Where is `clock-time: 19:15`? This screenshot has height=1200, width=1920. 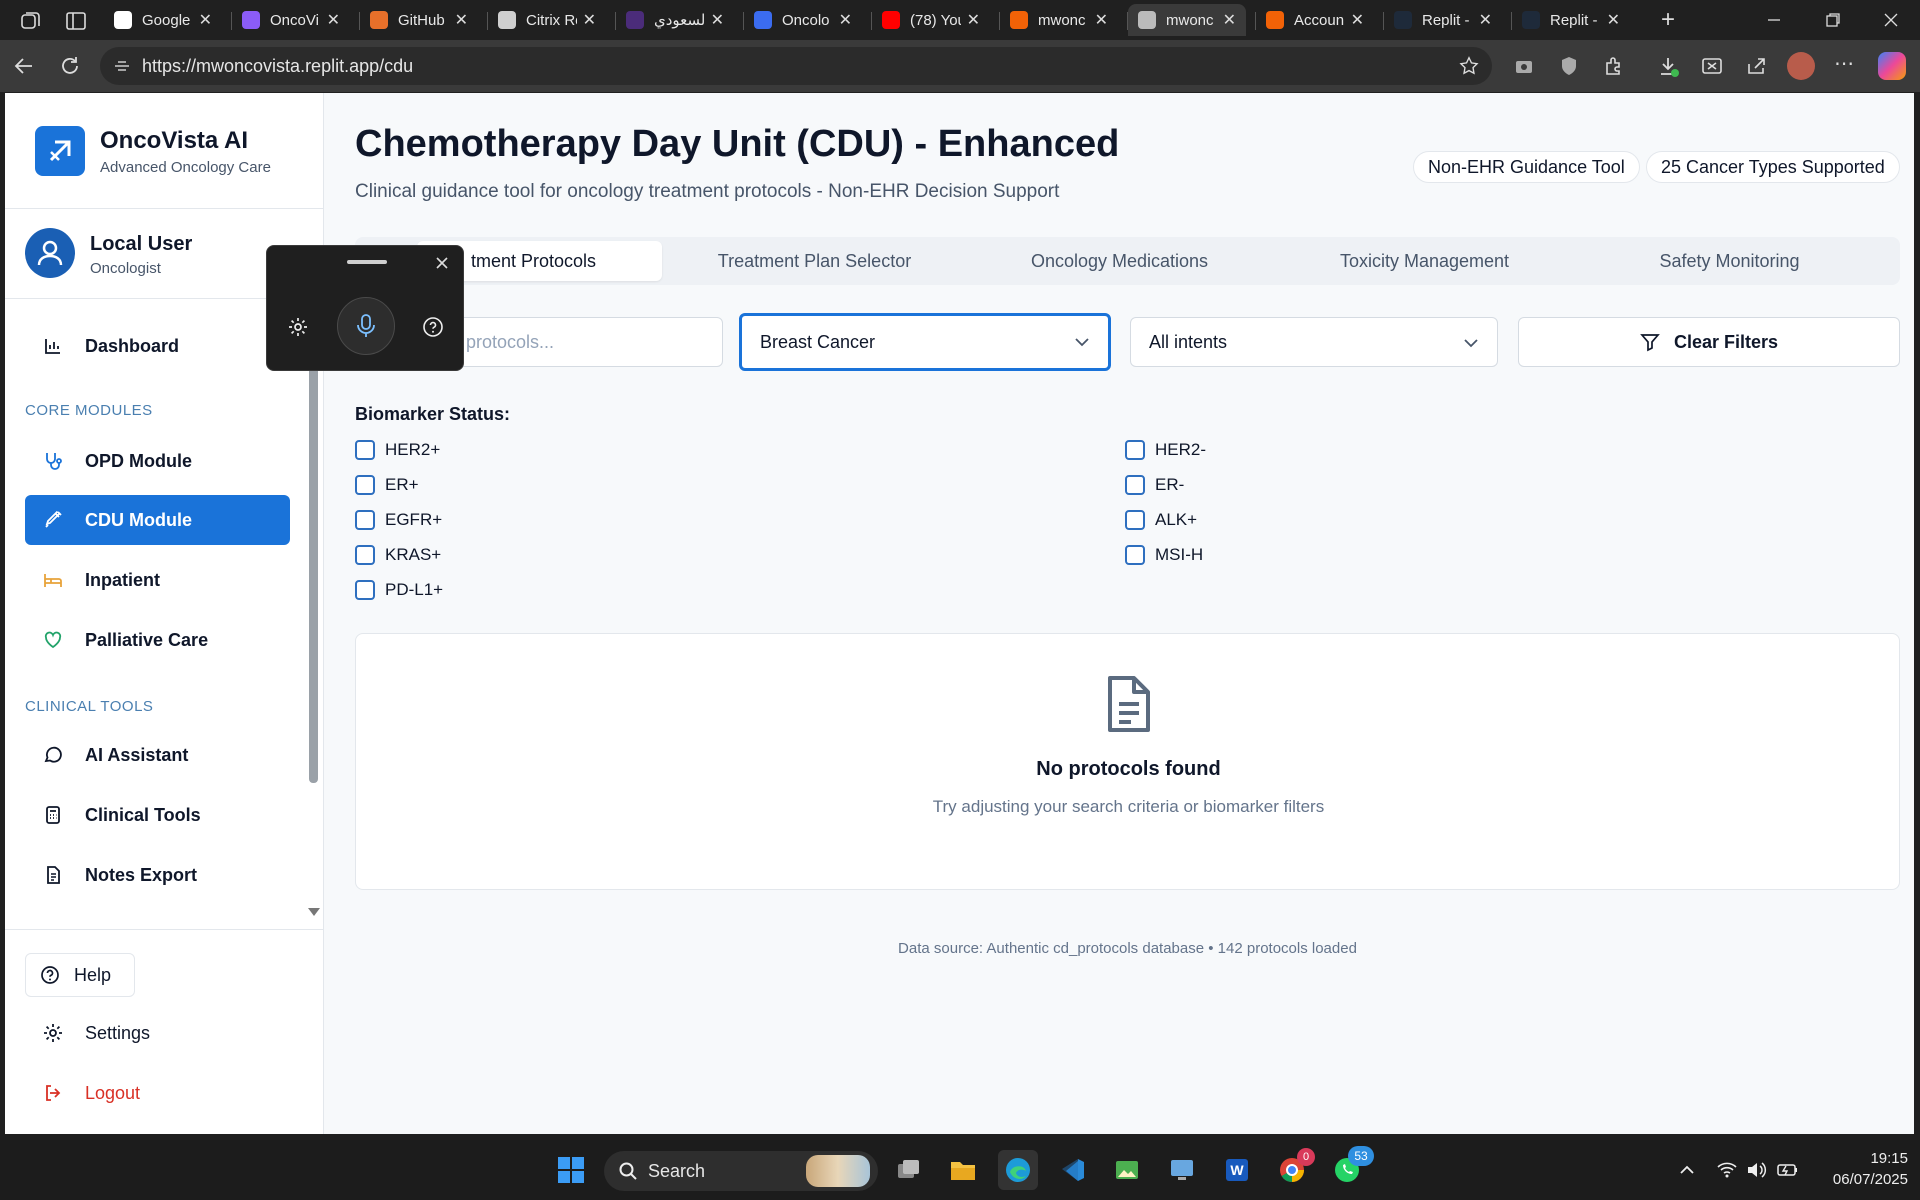
clock-time: 19:15 is located at coordinates (1863, 1158).